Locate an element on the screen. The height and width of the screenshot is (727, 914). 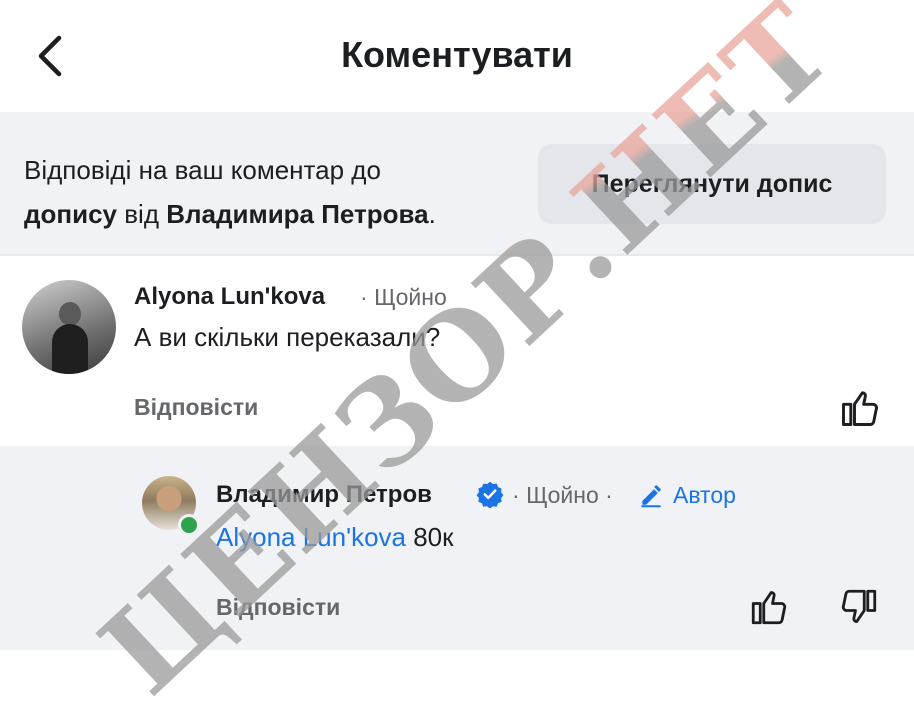
view-post-button: Переглянути допис is located at coordinates (712, 184).